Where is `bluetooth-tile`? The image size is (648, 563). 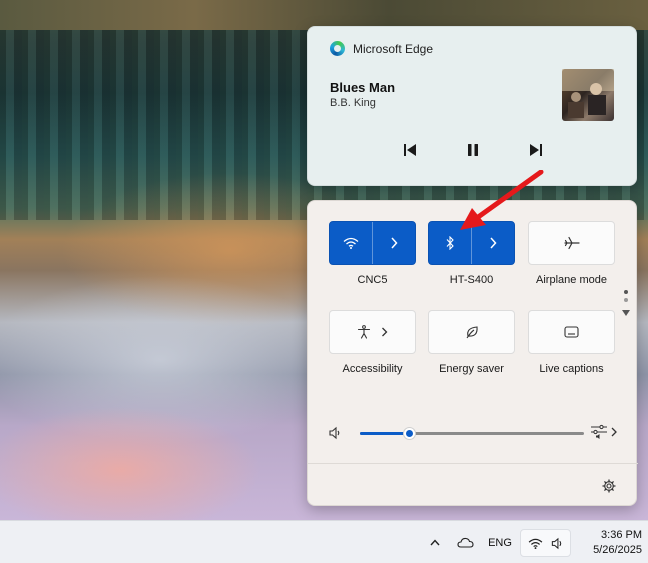
bluetooth-tile is located at coordinates (471, 243).